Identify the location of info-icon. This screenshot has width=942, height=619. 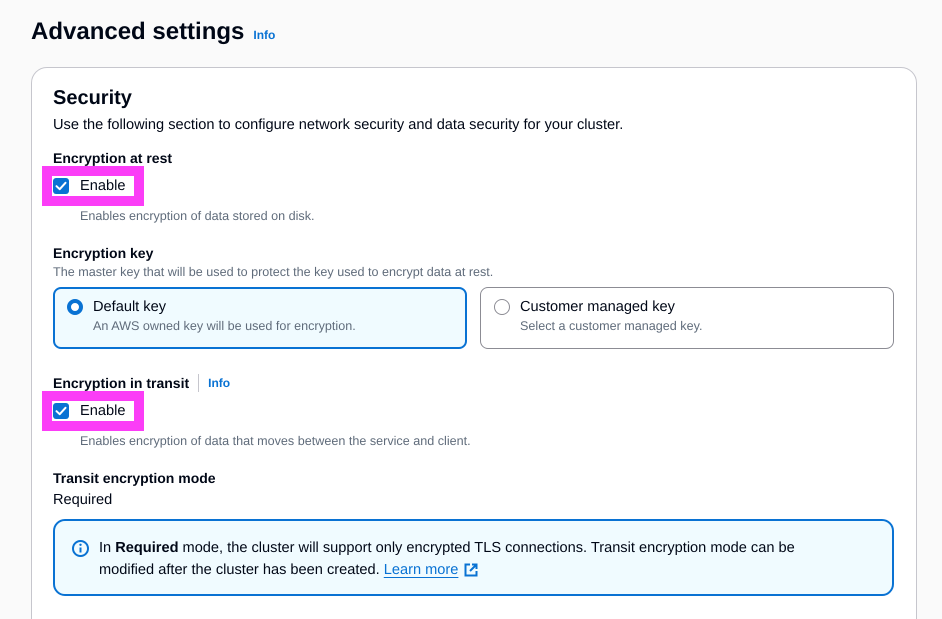
(80, 548).